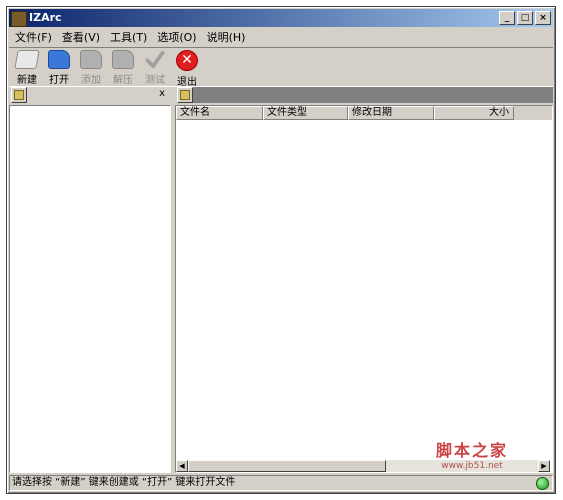 This screenshot has height=500, width=563. What do you see at coordinates (176, 37) in the screenshot?
I see `menu-options: 选项(O)` at bounding box center [176, 37].